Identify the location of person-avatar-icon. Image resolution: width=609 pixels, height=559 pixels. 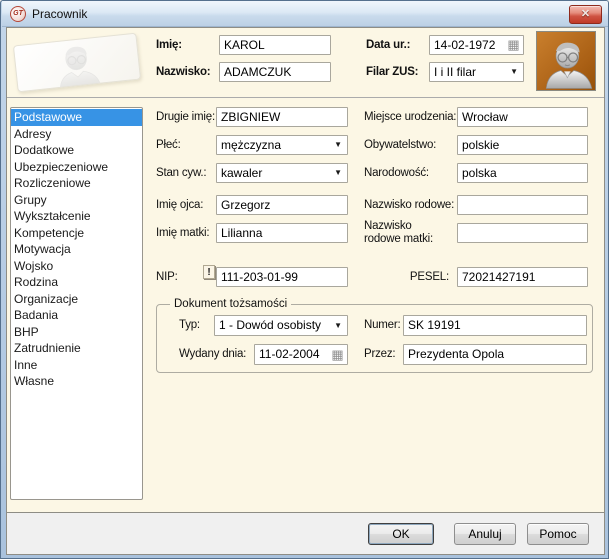
(569, 65).